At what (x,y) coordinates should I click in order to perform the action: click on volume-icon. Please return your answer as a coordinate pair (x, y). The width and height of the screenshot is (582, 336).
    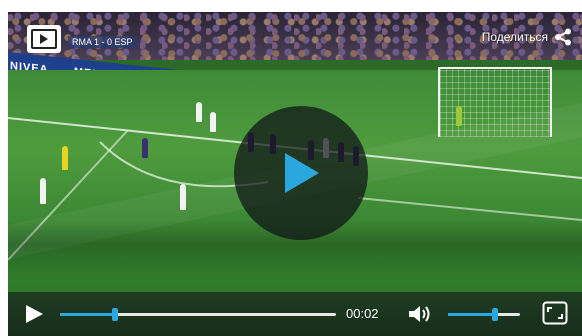
    Looking at the image, I should click on (420, 314).